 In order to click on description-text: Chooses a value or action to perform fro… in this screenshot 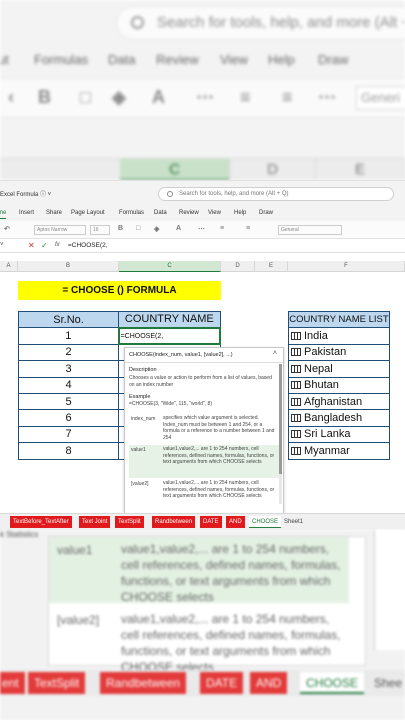, I will do `click(200, 381)`.